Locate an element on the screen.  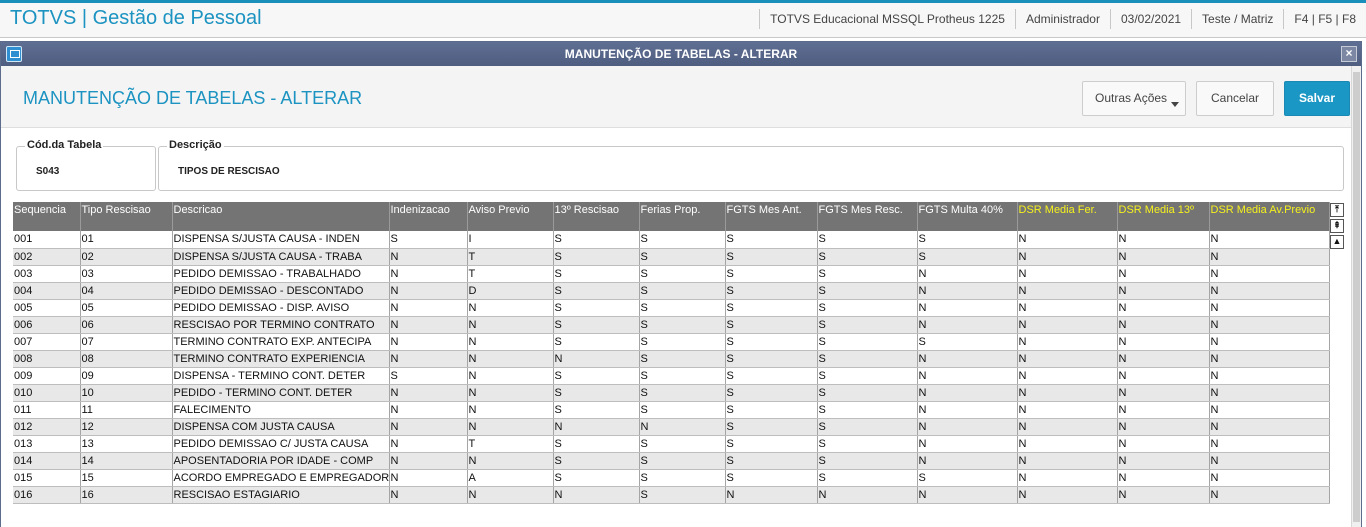
table-cell: 11 is located at coordinates (126, 410).